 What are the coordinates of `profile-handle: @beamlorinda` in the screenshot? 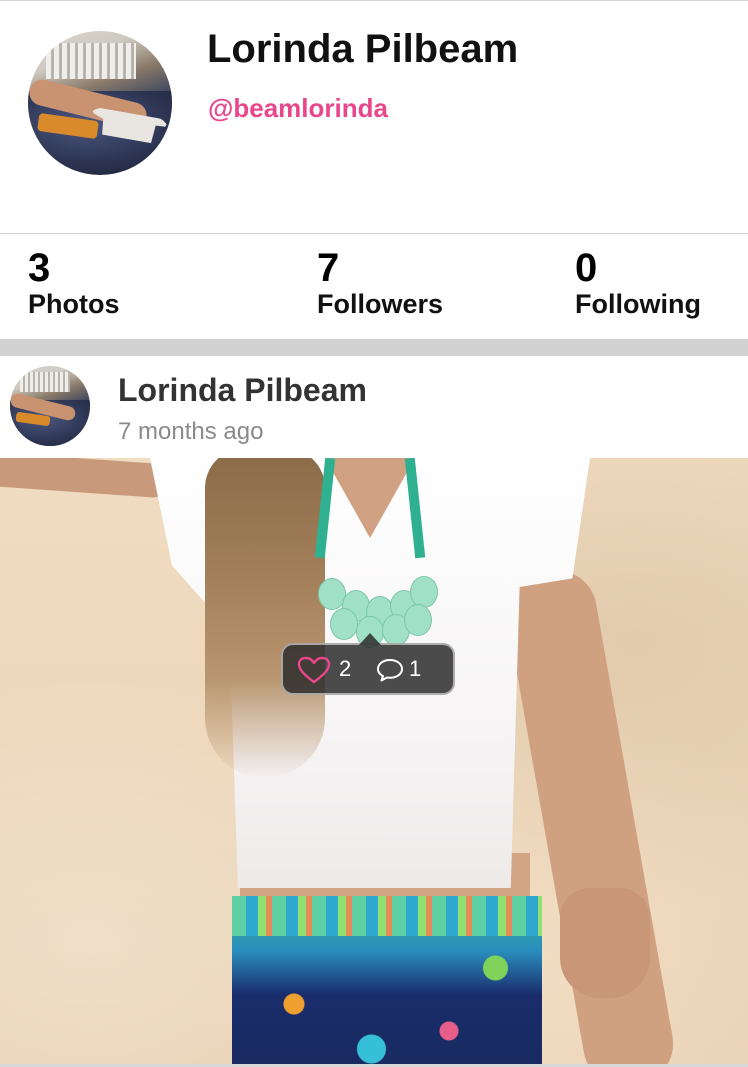 It's located at (298, 108).